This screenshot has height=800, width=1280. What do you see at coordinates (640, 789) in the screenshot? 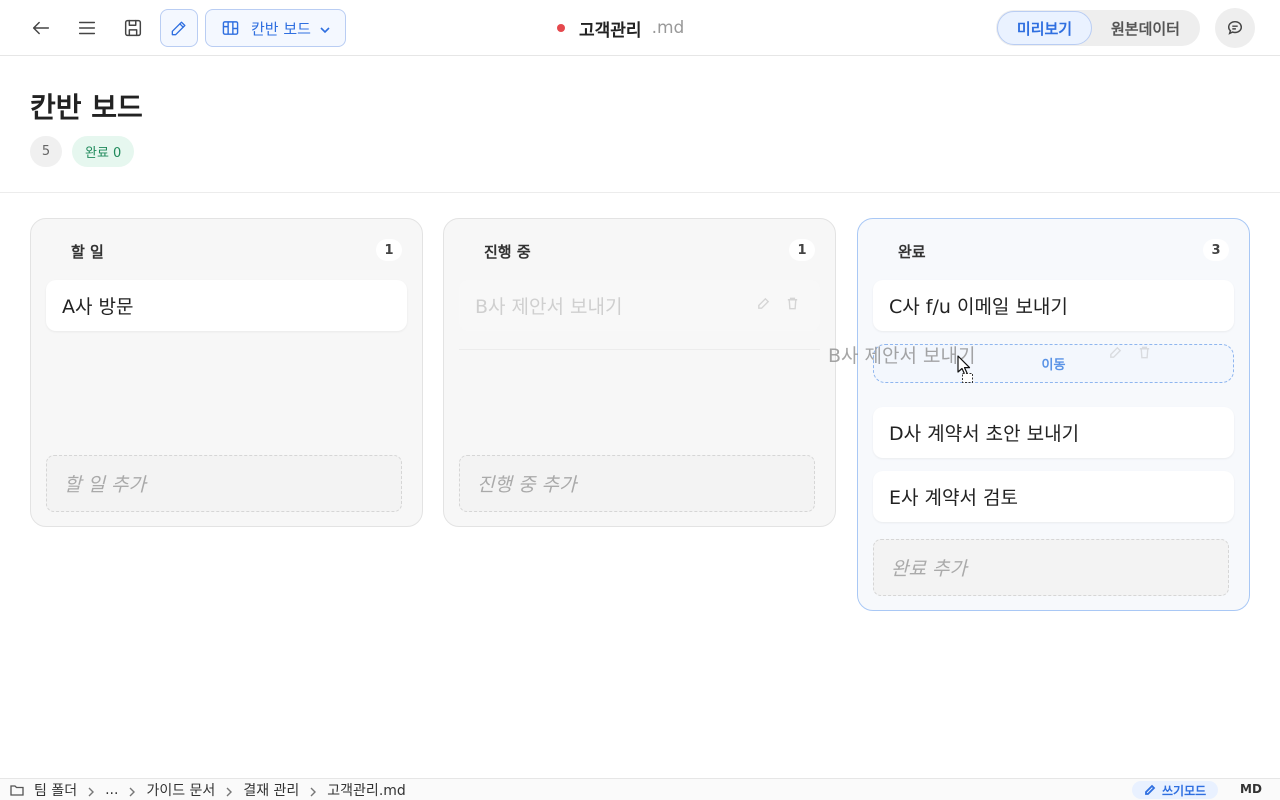
I see `status-bar: 팀 폴더 ... 가이드 문서 결재 관리 고객관리.md 쓰기모드 MD` at bounding box center [640, 789].